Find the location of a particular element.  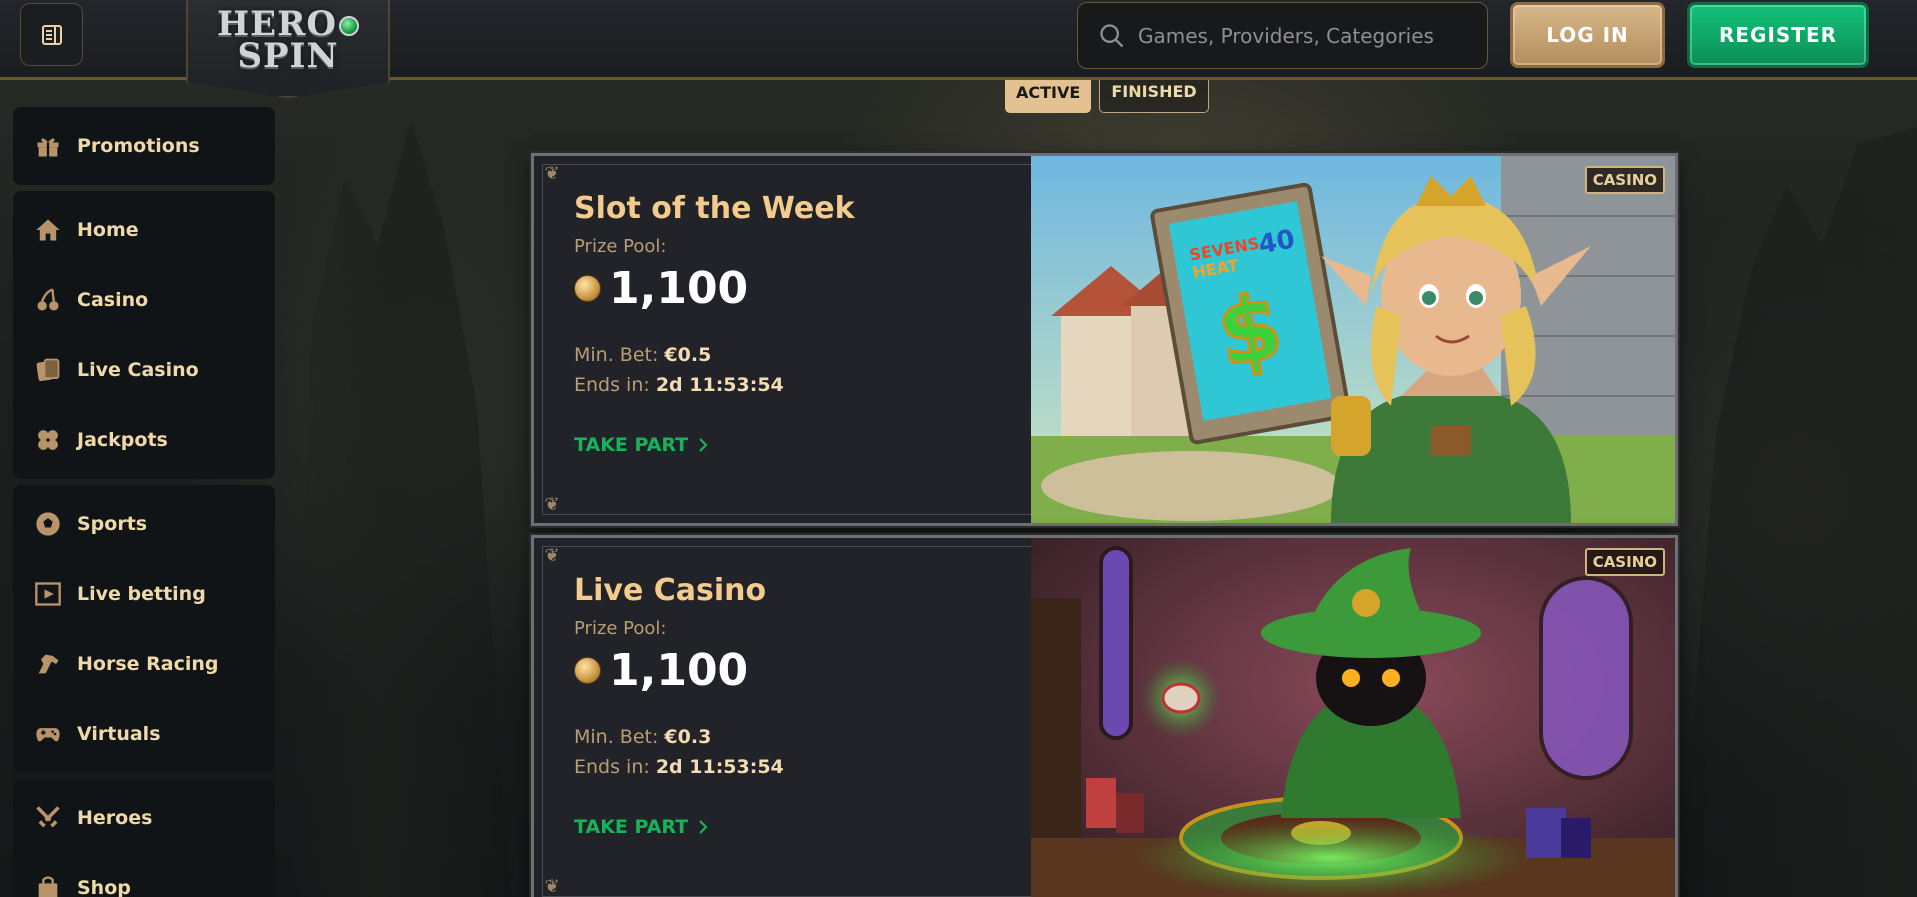

elf-slot-illustration: SEVENS HEAT 40 $ is located at coordinates (1353, 339).